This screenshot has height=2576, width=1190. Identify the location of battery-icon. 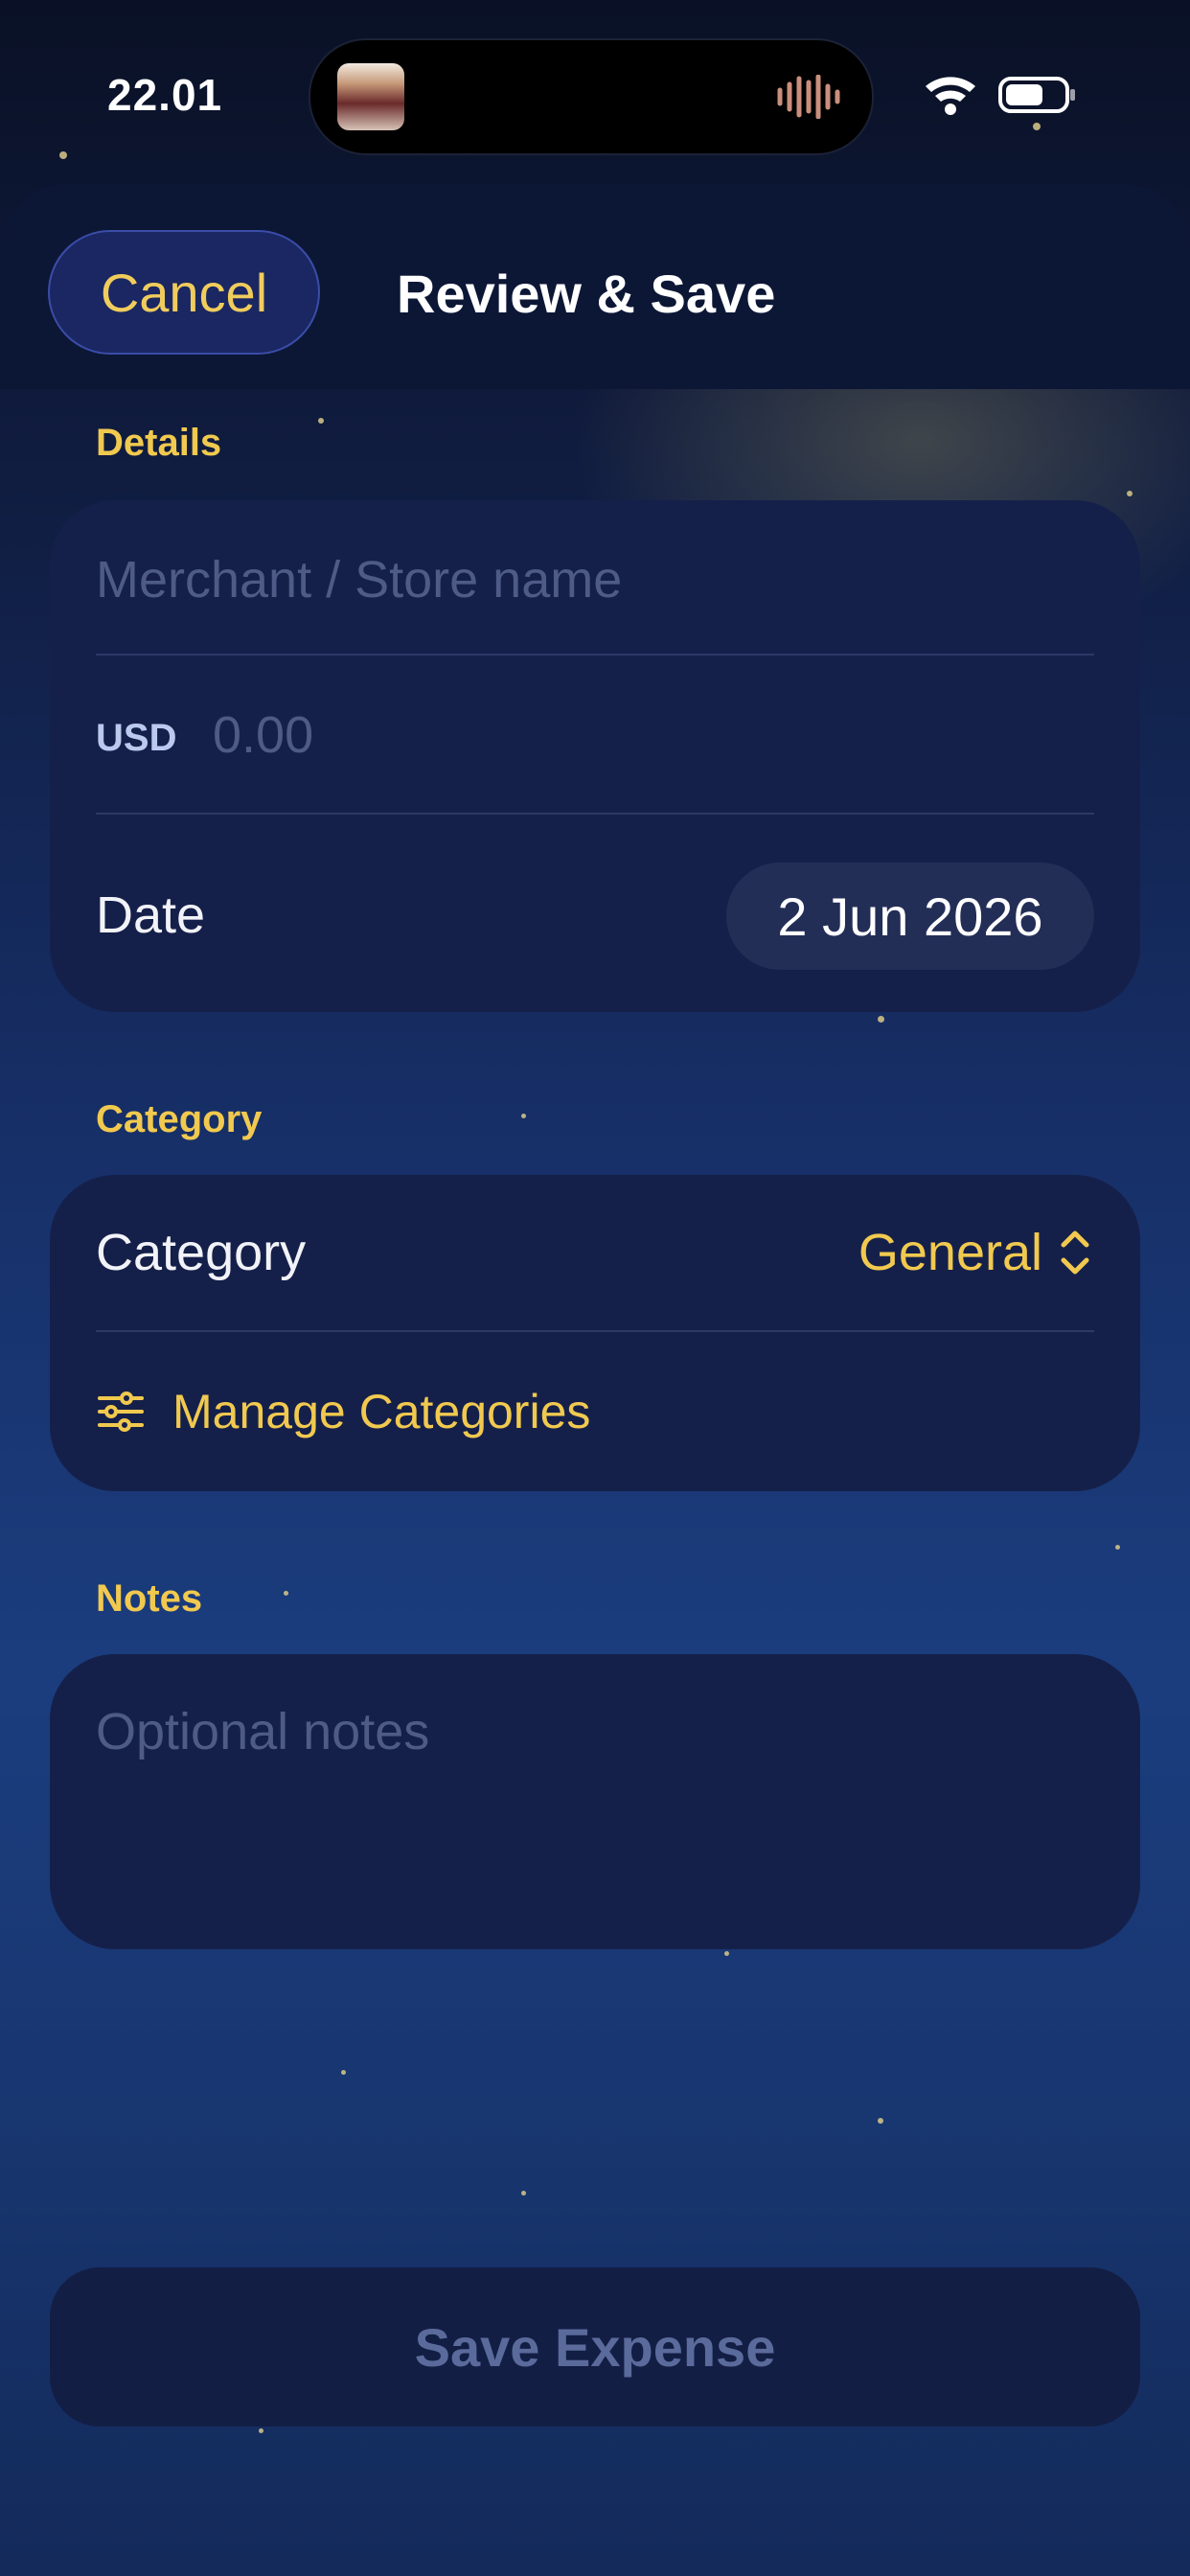
(1037, 95).